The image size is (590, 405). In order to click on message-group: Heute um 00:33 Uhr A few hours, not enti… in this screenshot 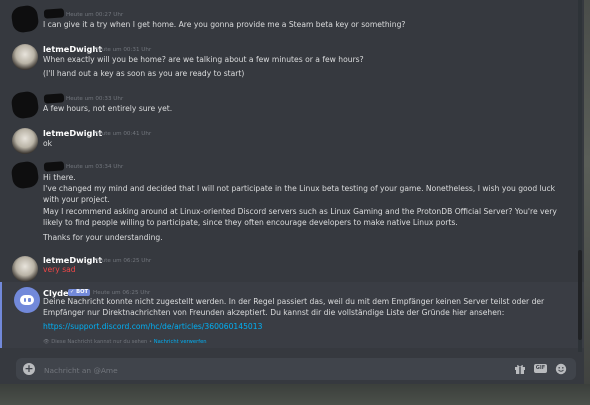, I will do `click(292, 104)`.